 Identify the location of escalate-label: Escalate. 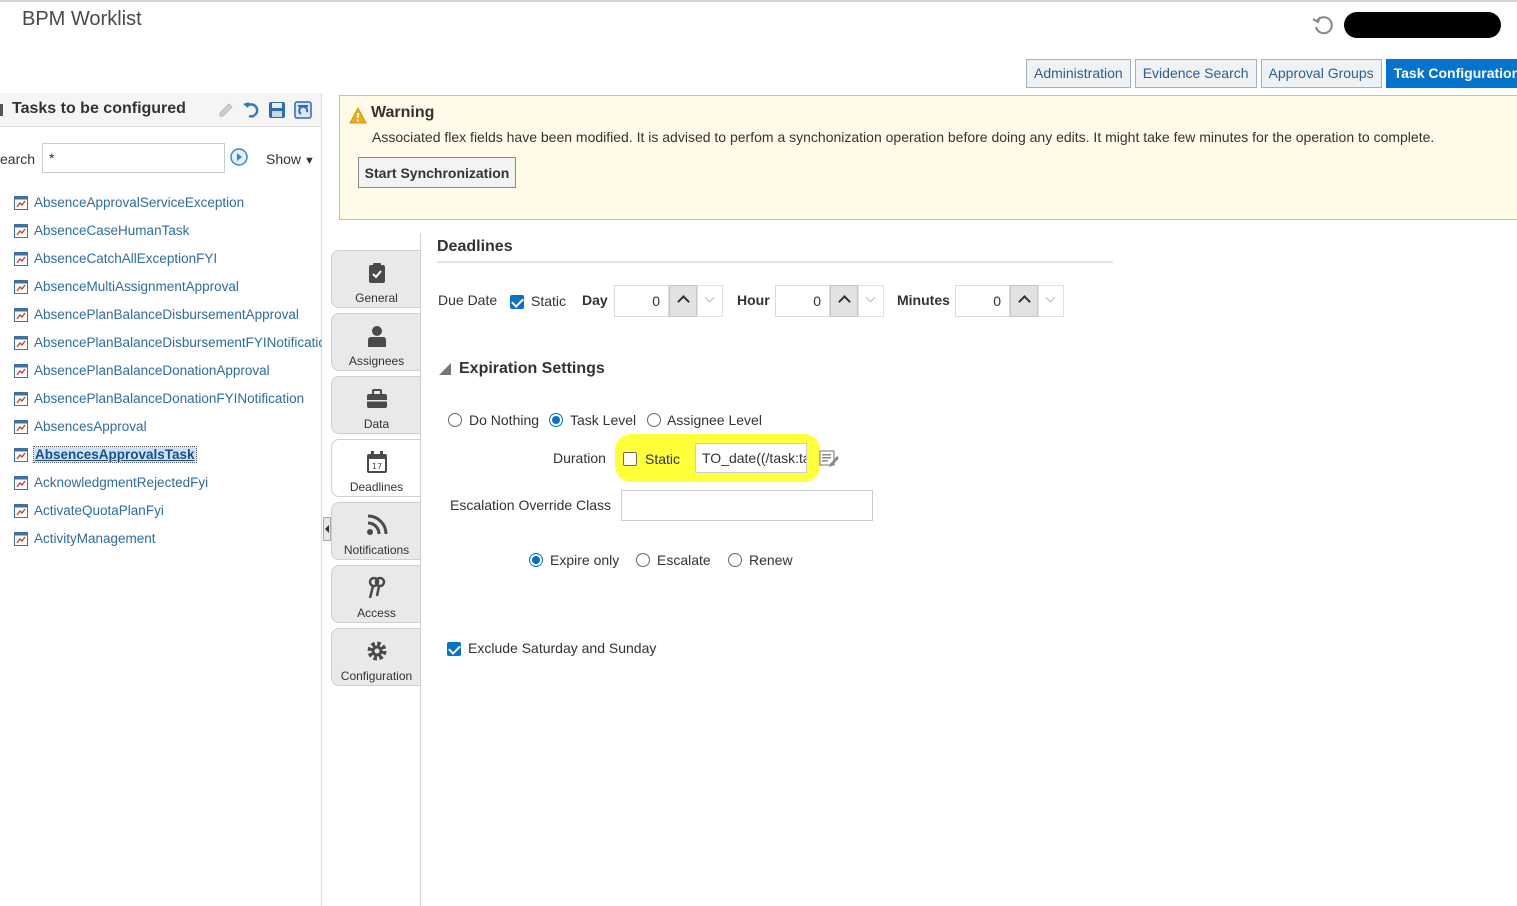
(684, 560).